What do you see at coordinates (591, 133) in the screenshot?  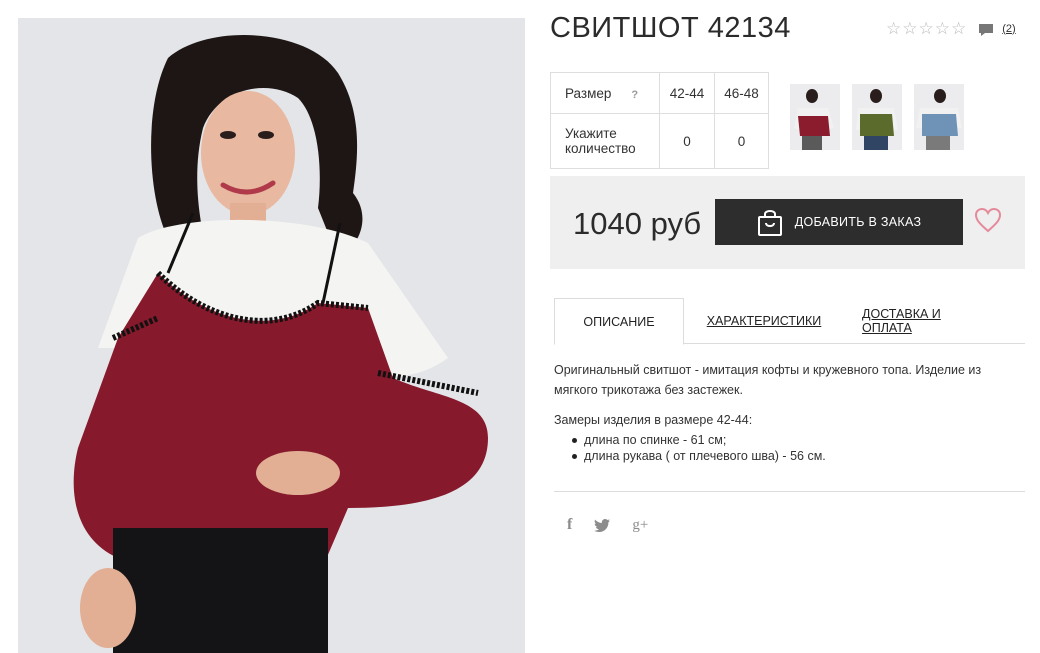 I see `quantity-label-line1: Укажите` at bounding box center [591, 133].